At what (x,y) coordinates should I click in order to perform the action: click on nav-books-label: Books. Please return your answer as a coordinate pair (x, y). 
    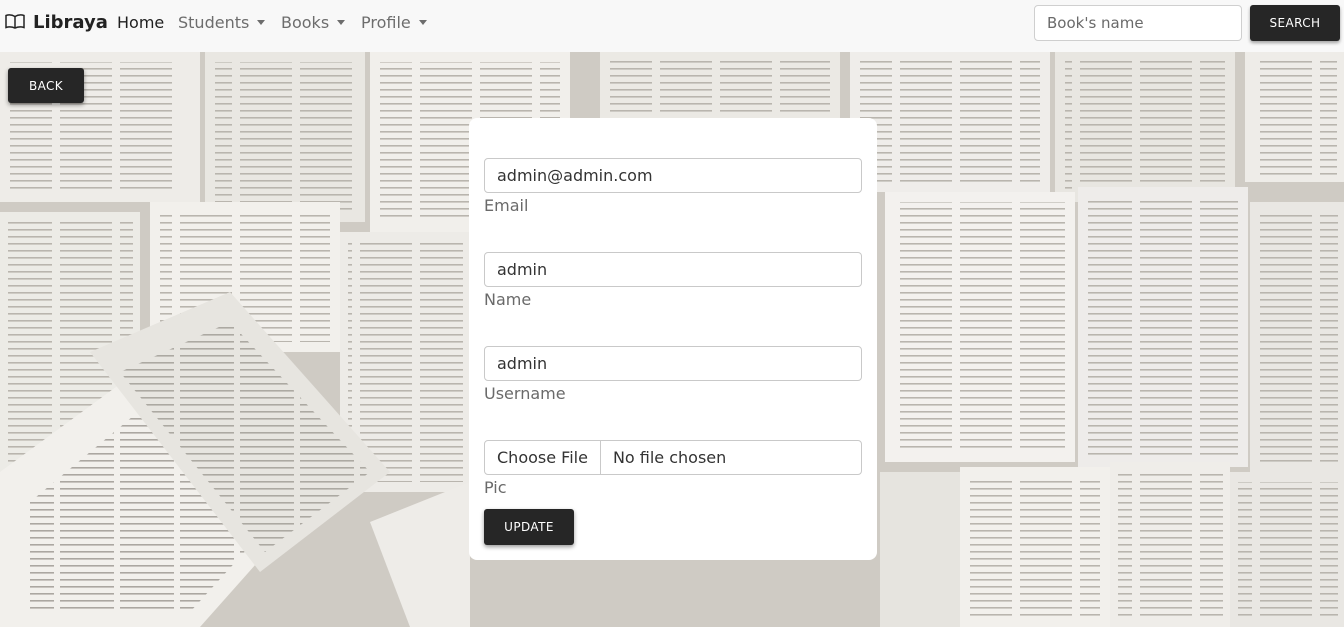
    Looking at the image, I should click on (305, 22).